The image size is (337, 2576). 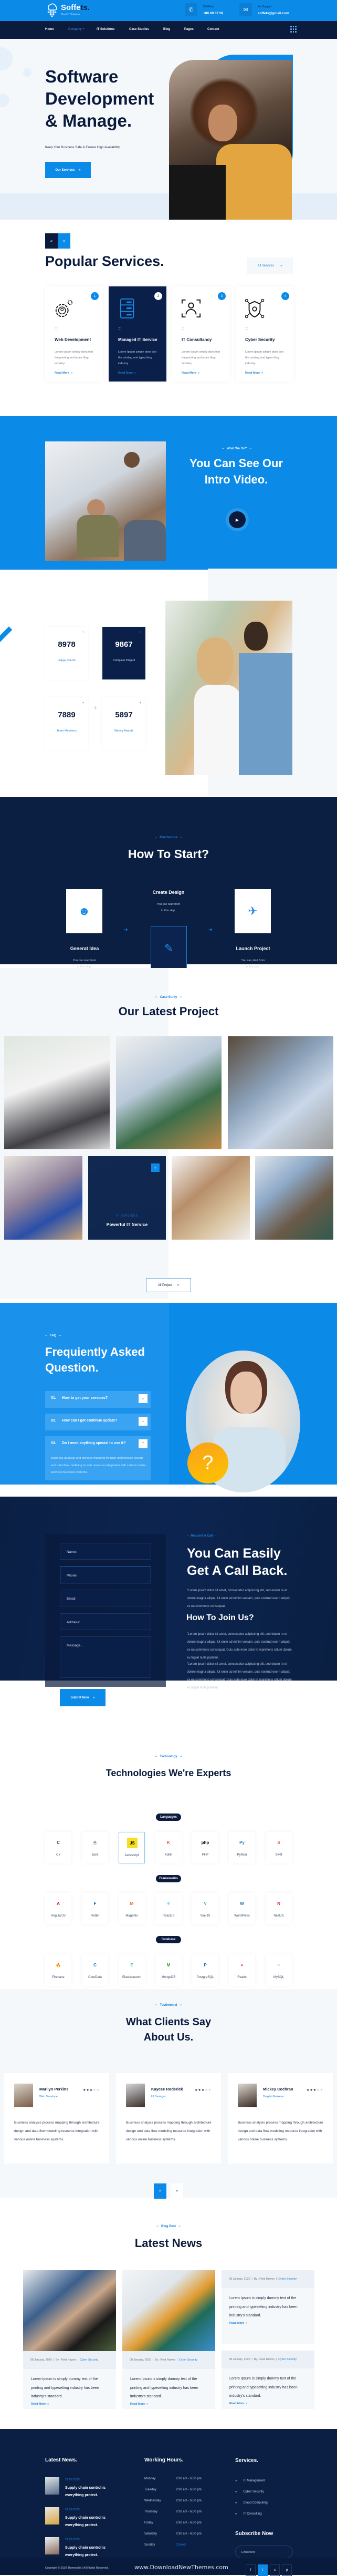 What do you see at coordinates (168, 1285) in the screenshot?
I see `all-project-button: All Project»` at bounding box center [168, 1285].